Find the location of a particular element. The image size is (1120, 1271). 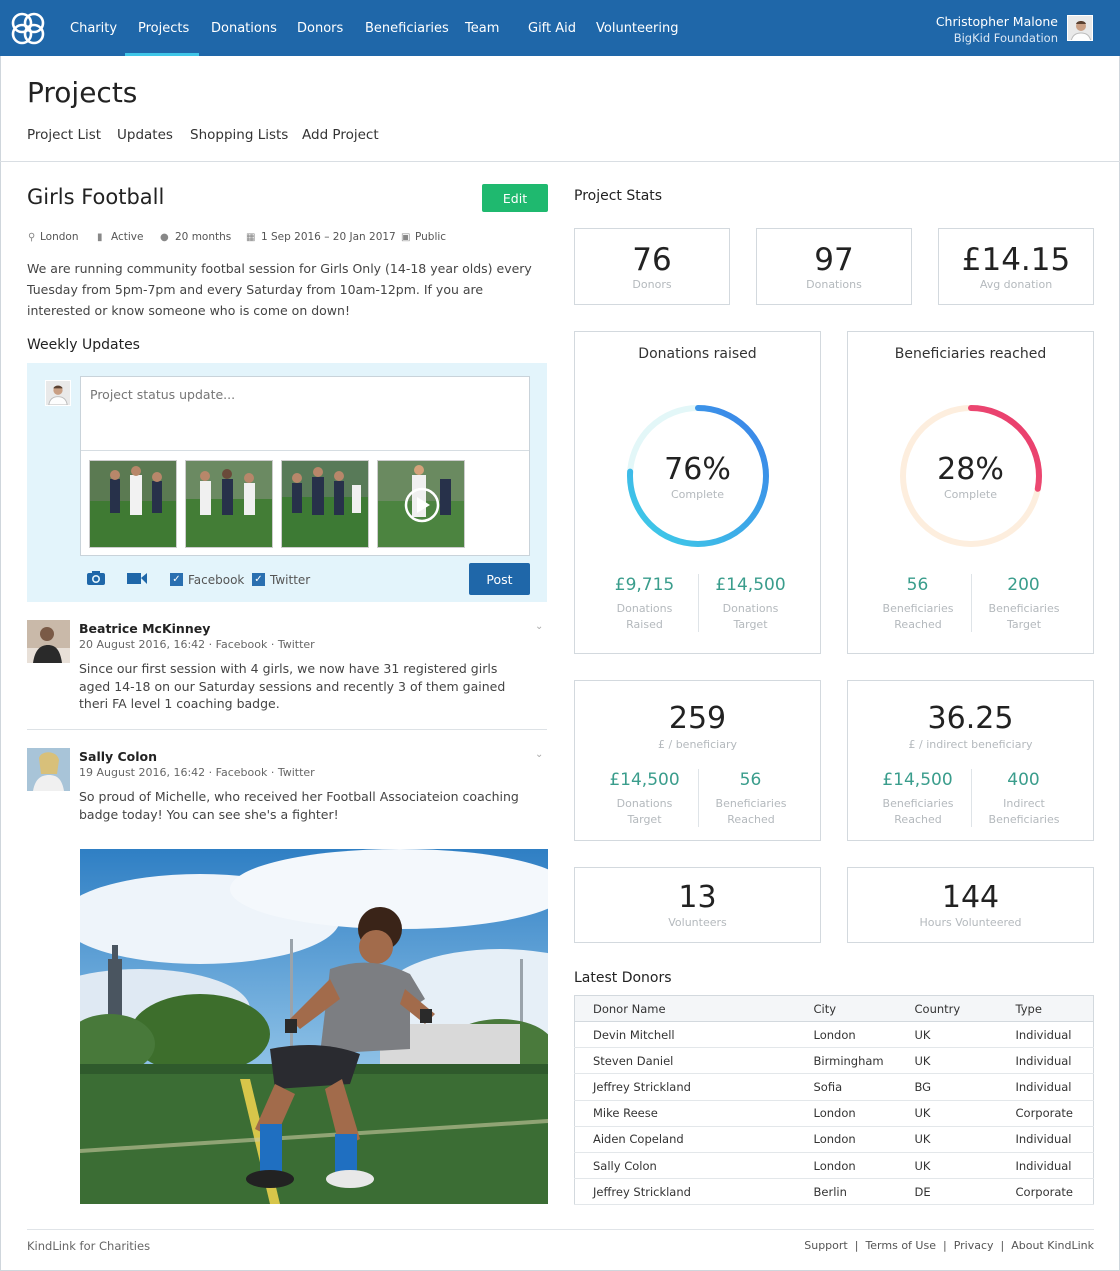

city-cell: London is located at coordinates (846, 1035).